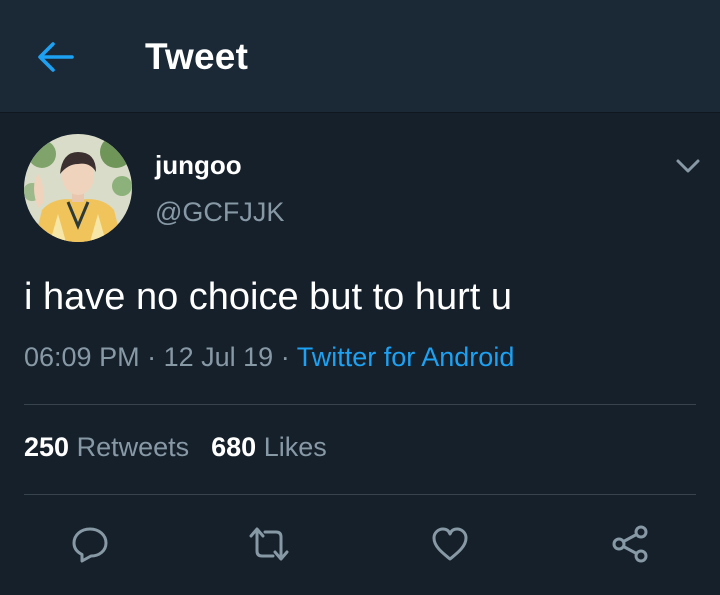  What do you see at coordinates (218, 357) in the screenshot?
I see `tweet-date: 12 Jul 19` at bounding box center [218, 357].